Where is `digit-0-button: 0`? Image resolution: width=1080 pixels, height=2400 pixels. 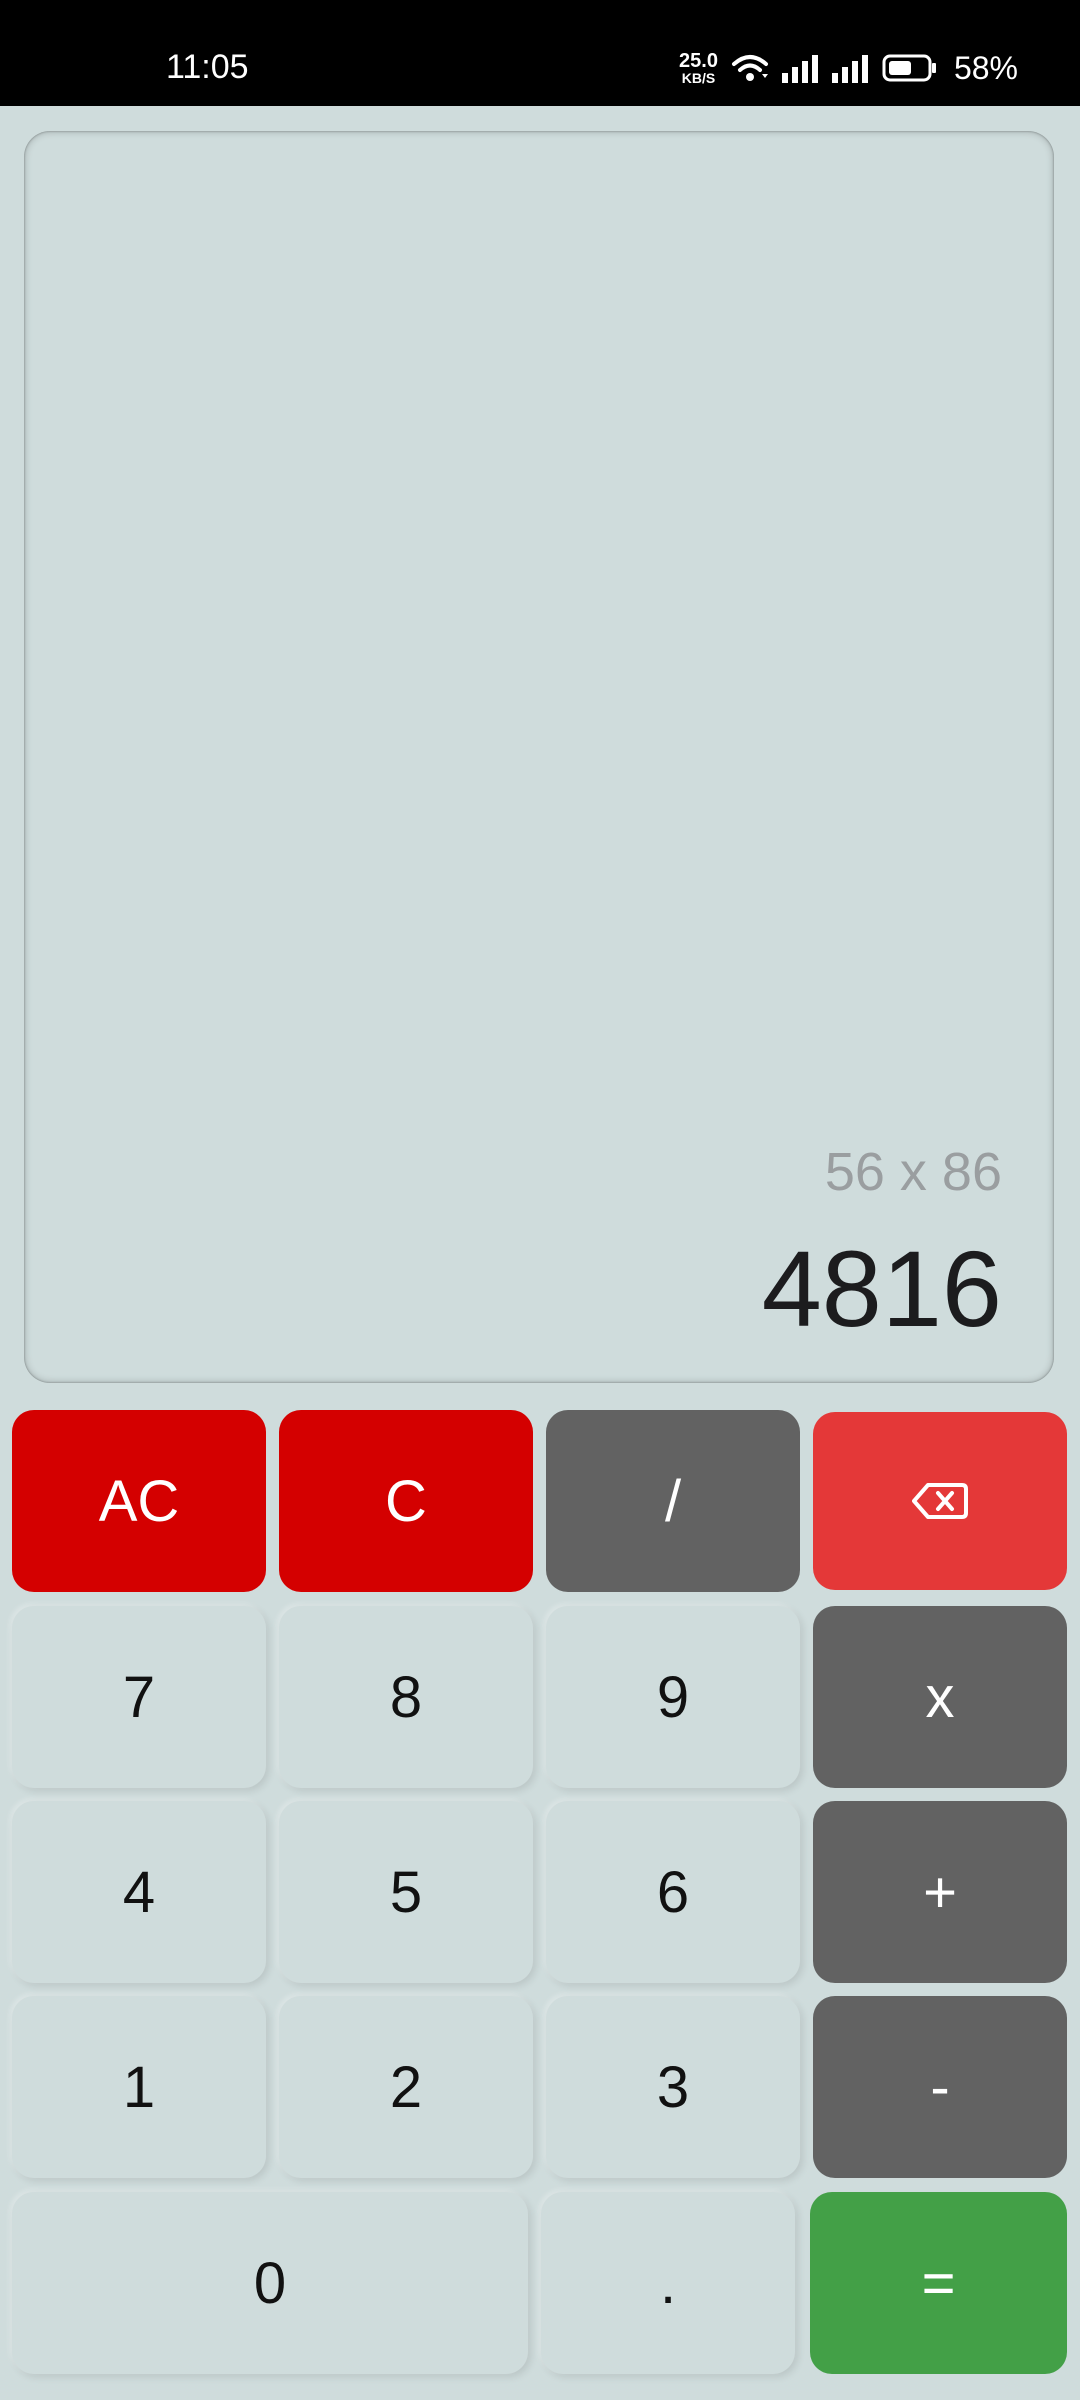
digit-0-button: 0 is located at coordinates (270, 2283).